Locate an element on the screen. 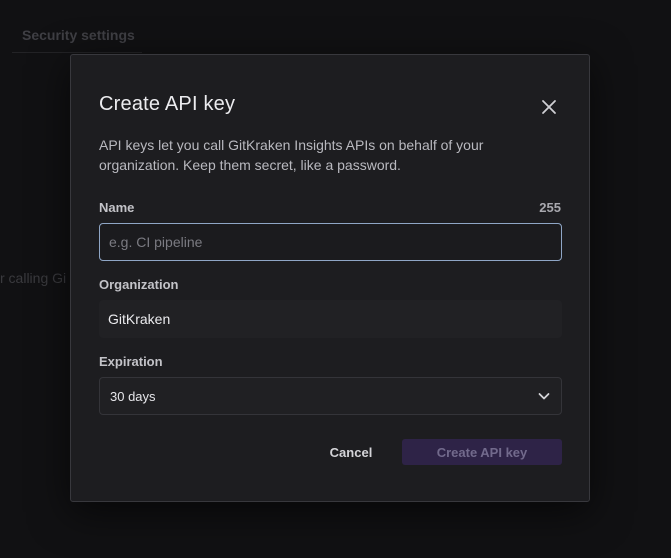 This screenshot has height=558, width=671. name-char-count: 255 is located at coordinates (550, 207).